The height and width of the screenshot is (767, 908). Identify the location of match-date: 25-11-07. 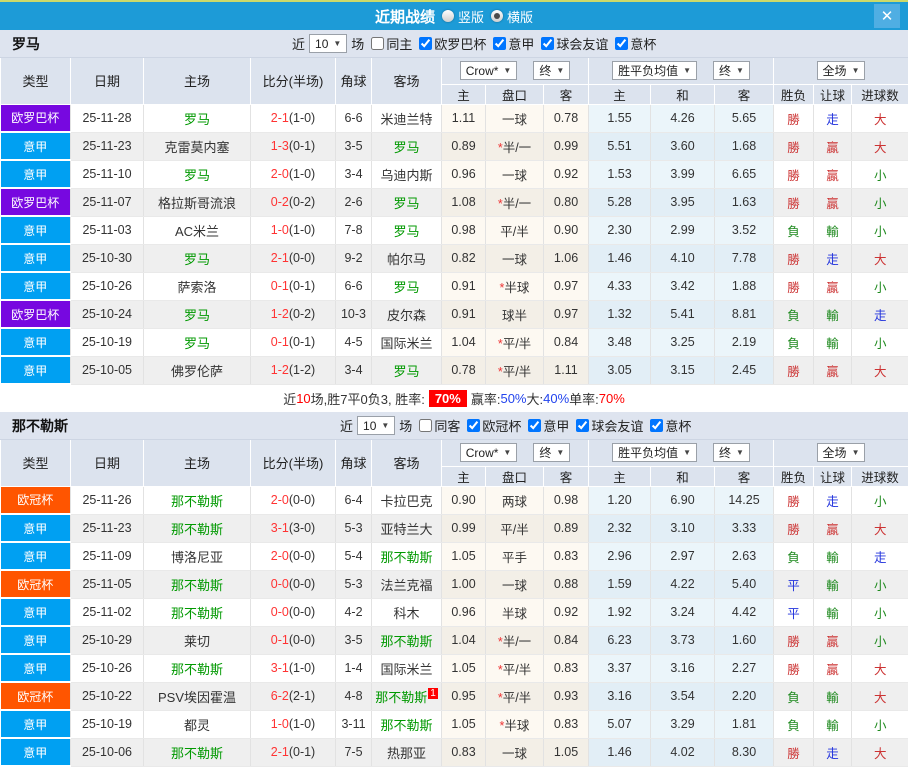
(107, 202).